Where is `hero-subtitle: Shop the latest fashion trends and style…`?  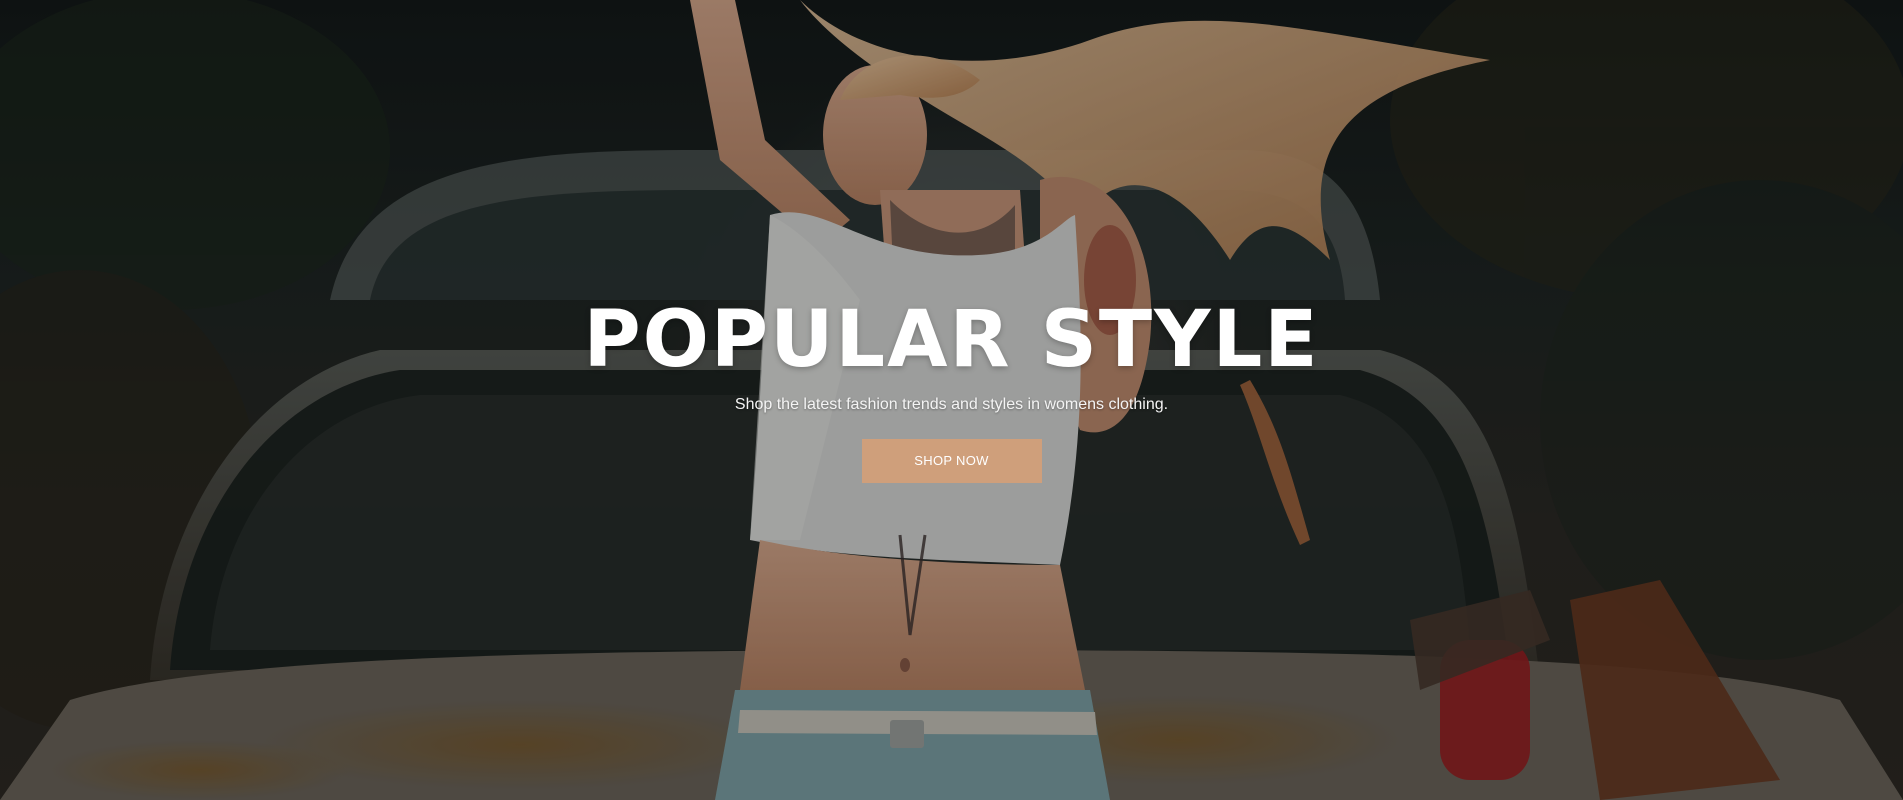
hero-subtitle: Shop the latest fashion trends and style… is located at coordinates (951, 404).